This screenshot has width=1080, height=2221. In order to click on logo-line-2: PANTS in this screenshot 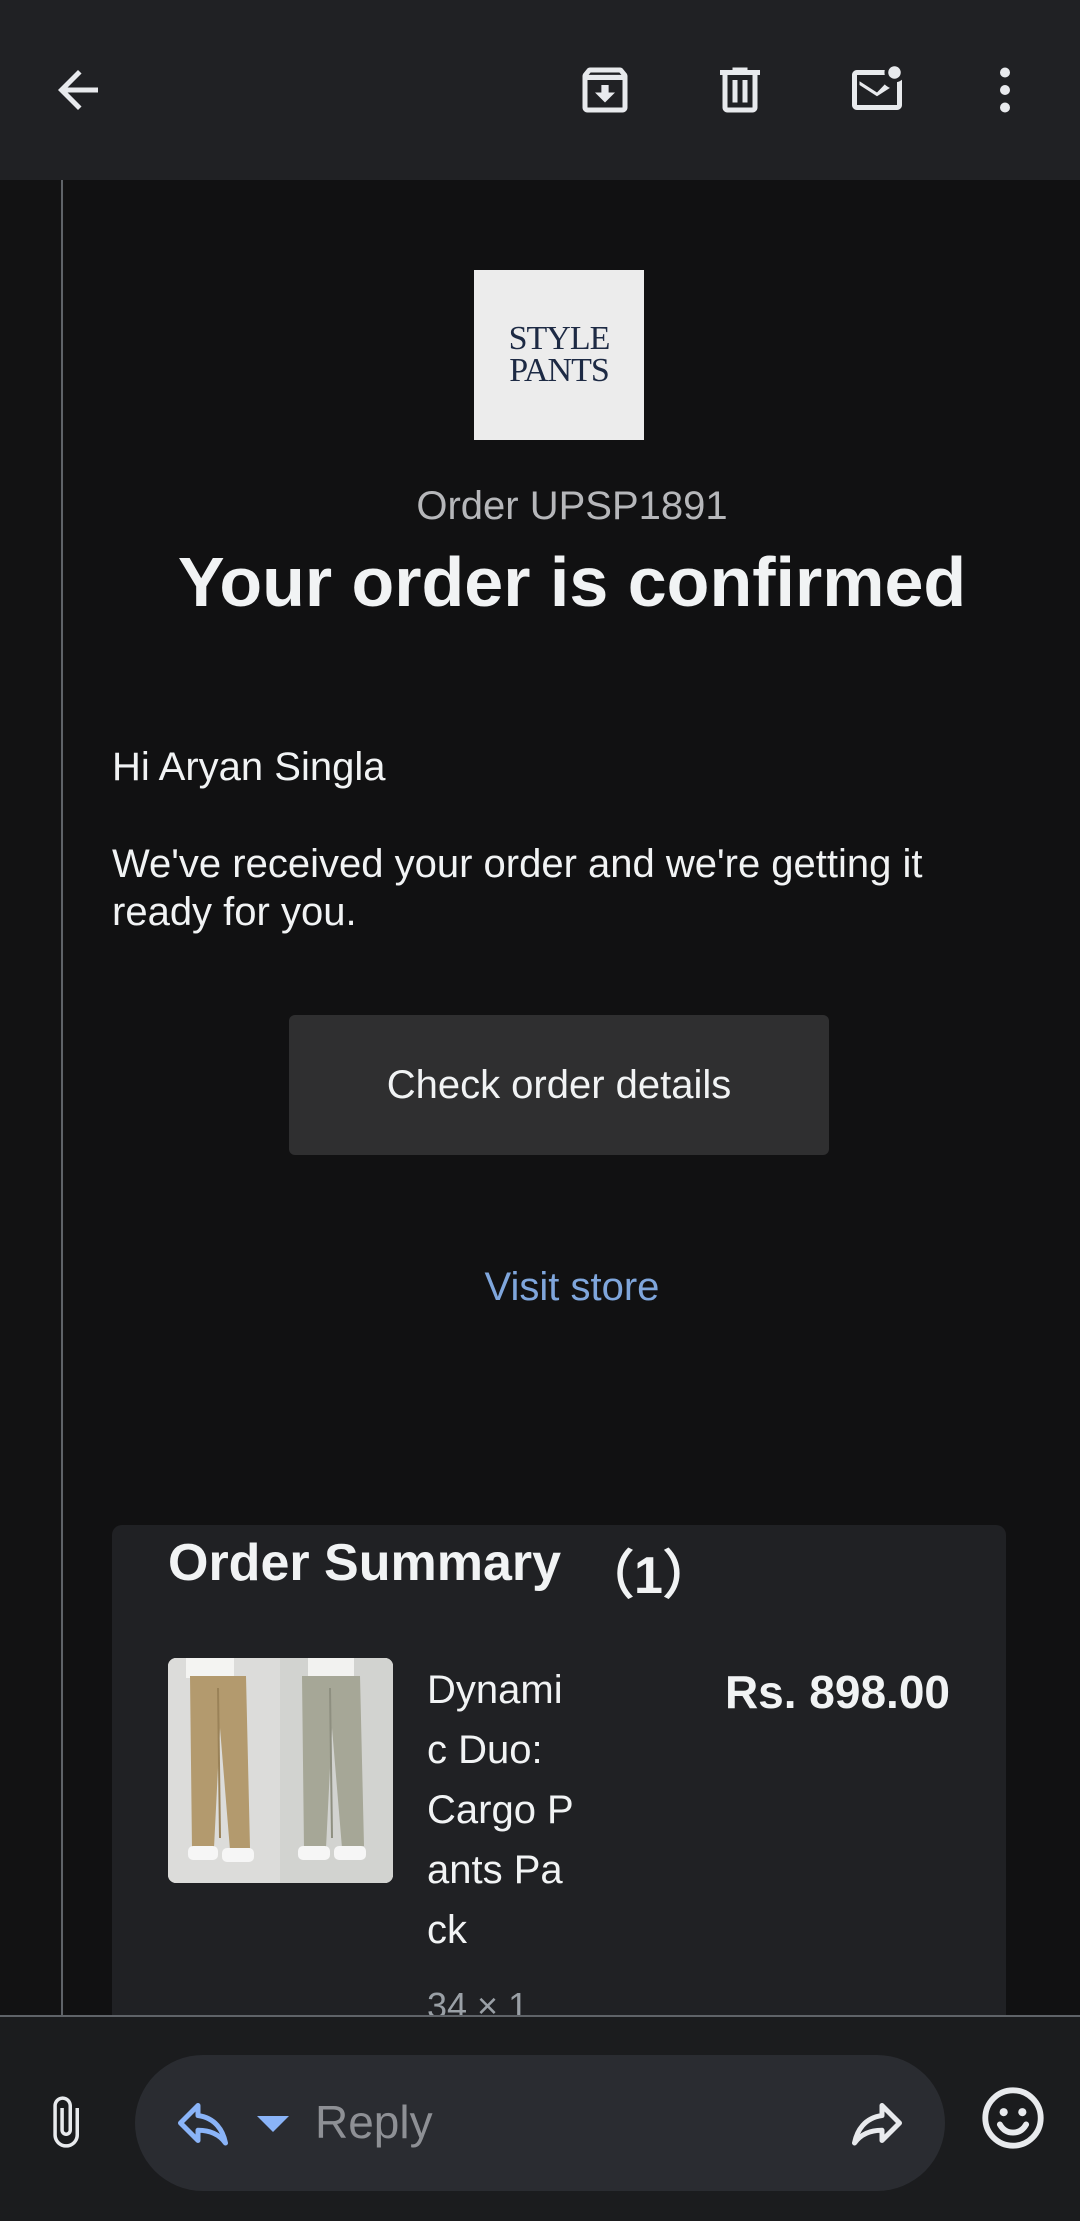, I will do `click(559, 370)`.